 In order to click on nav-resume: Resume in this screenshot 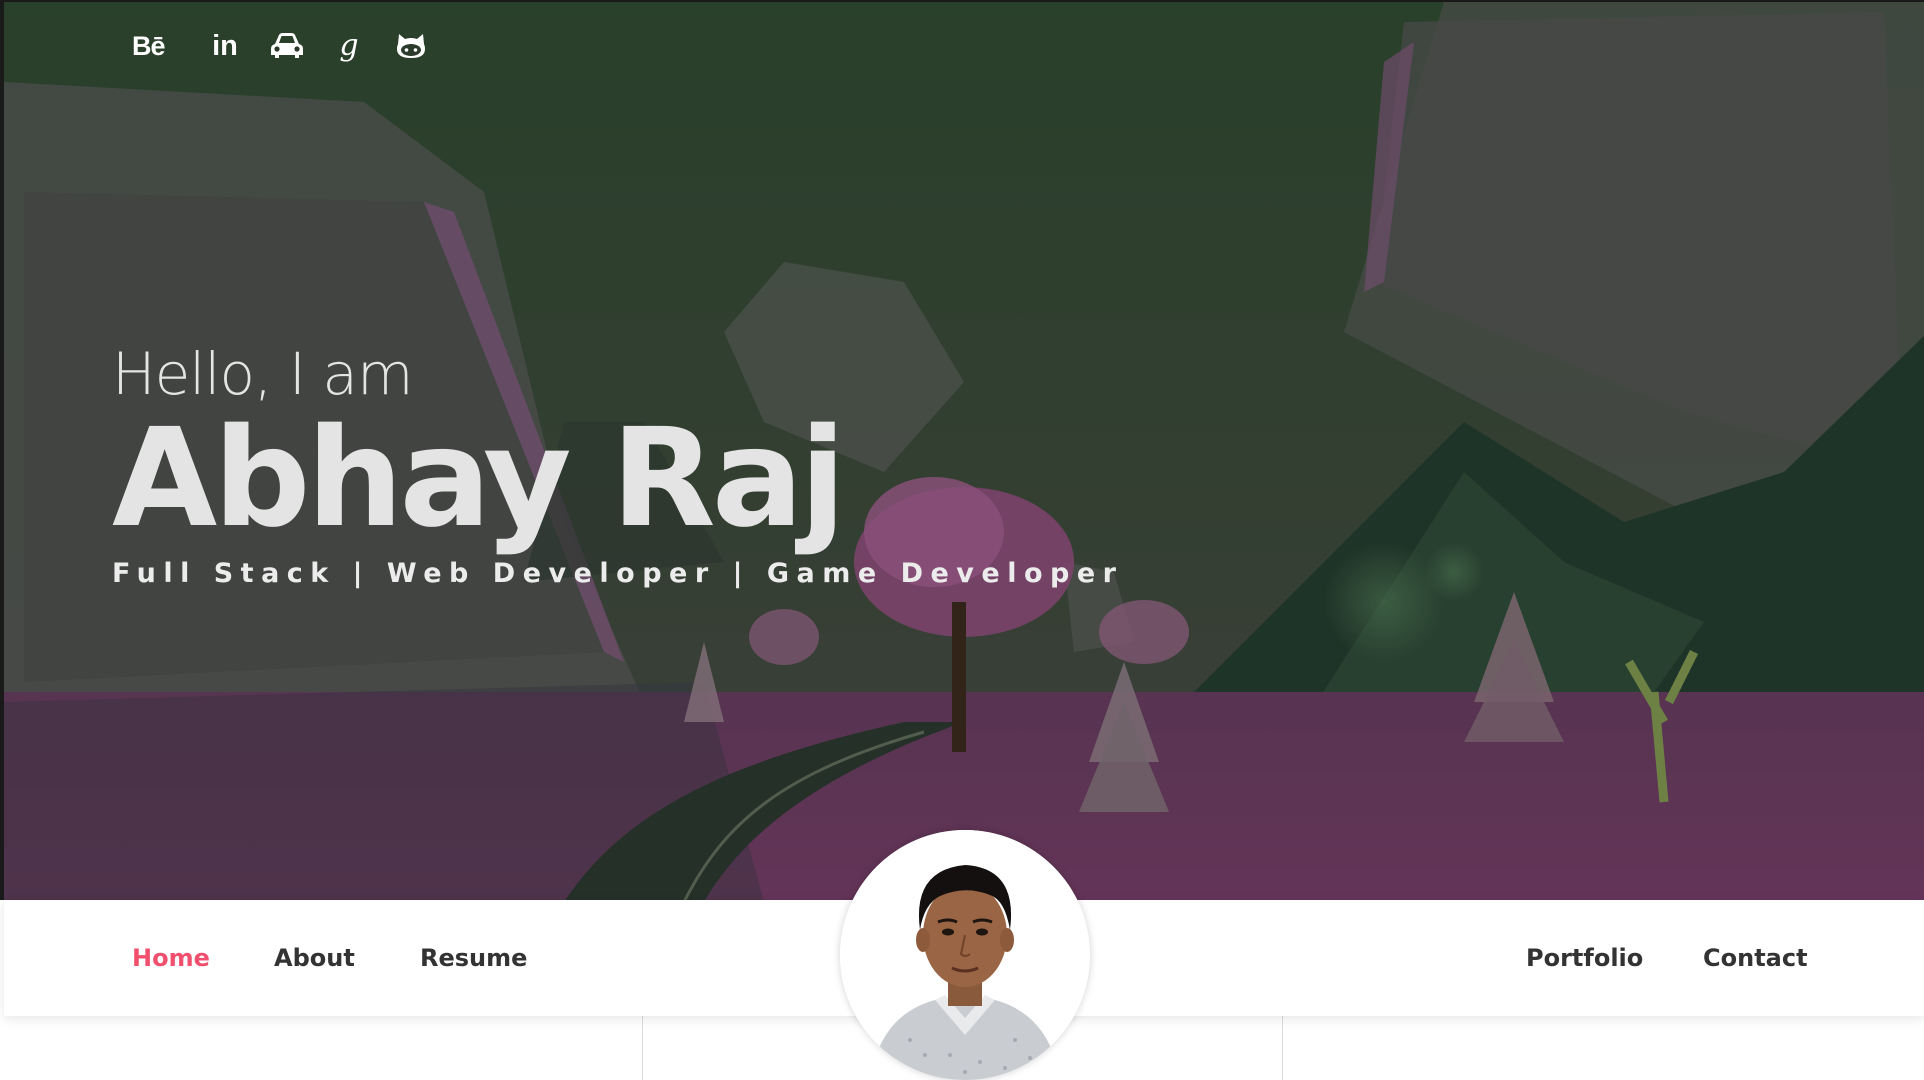, I will do `click(473, 958)`.